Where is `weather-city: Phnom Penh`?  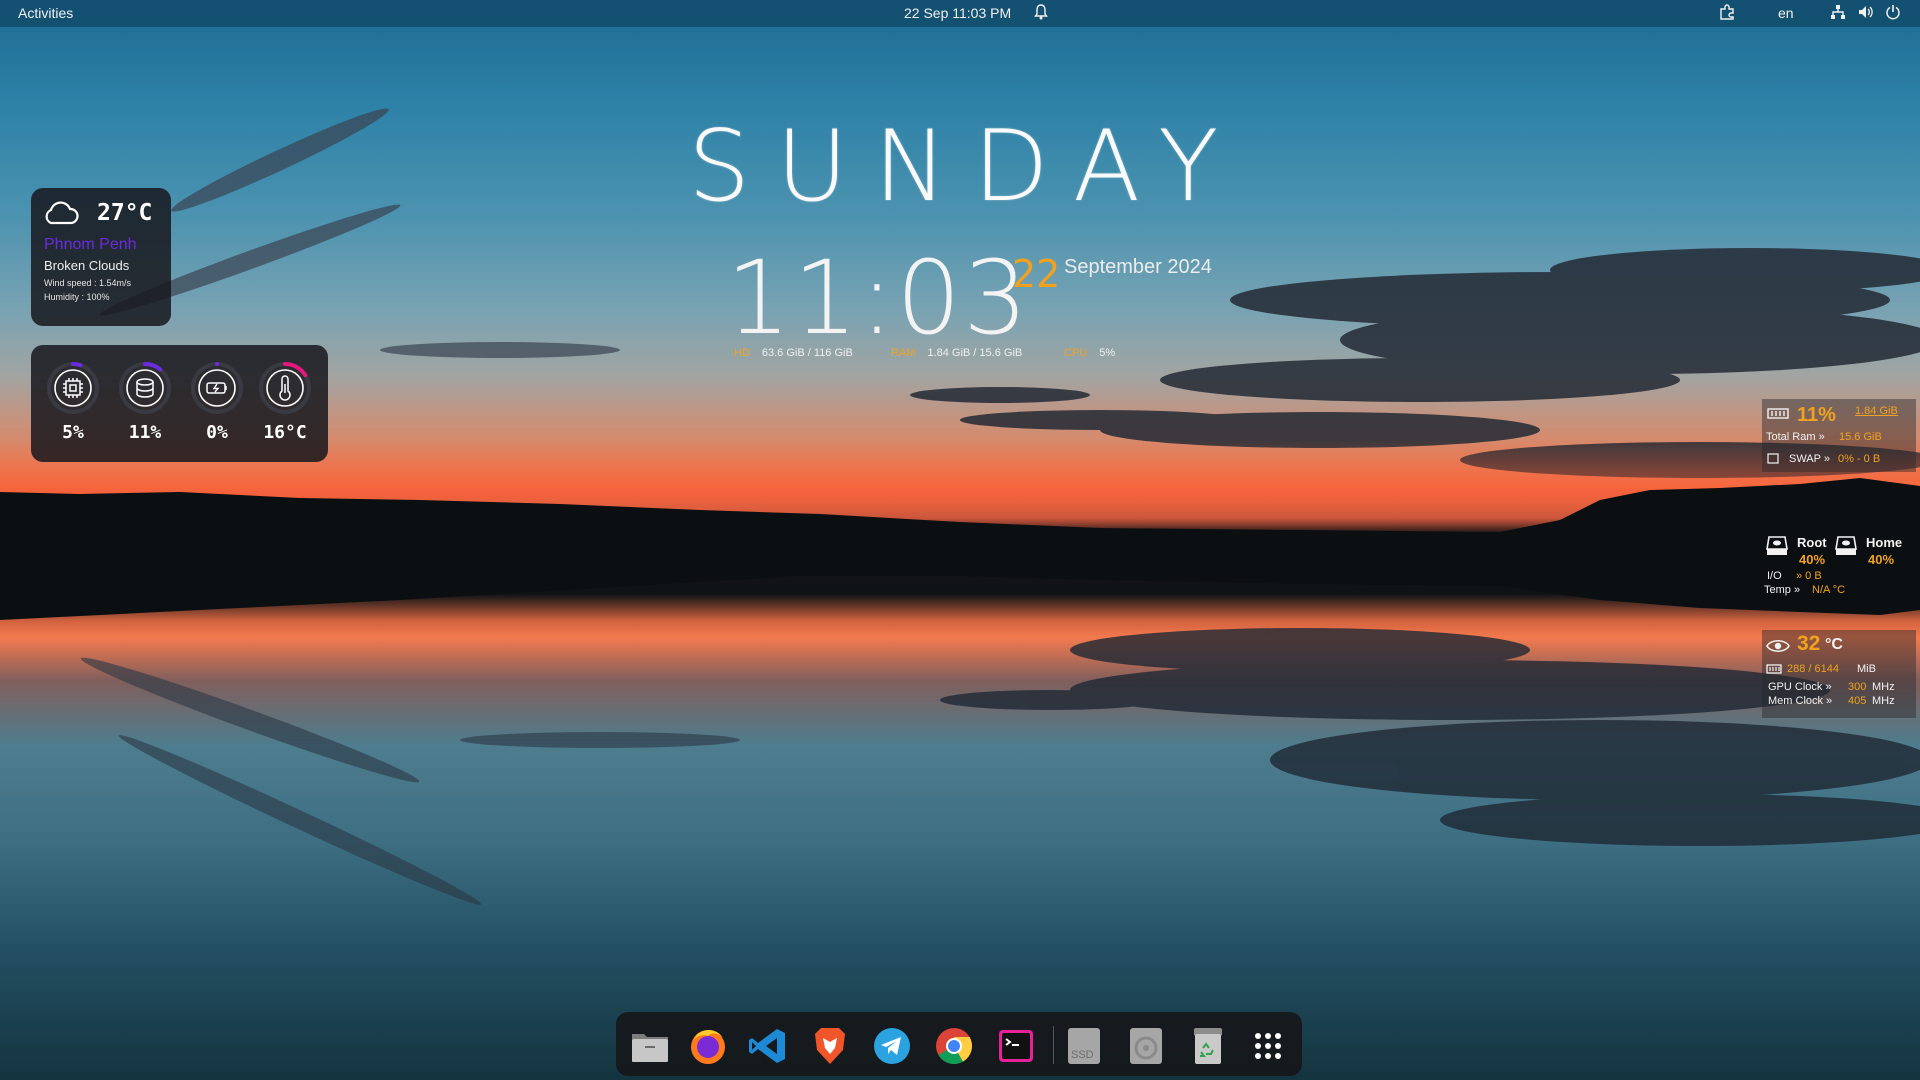 weather-city: Phnom Penh is located at coordinates (90, 244).